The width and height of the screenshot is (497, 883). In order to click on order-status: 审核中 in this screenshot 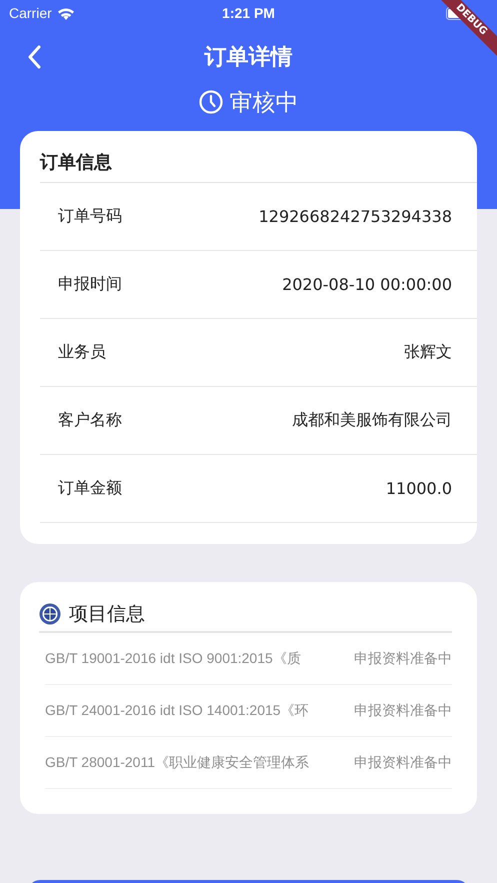, I will do `click(264, 103)`.